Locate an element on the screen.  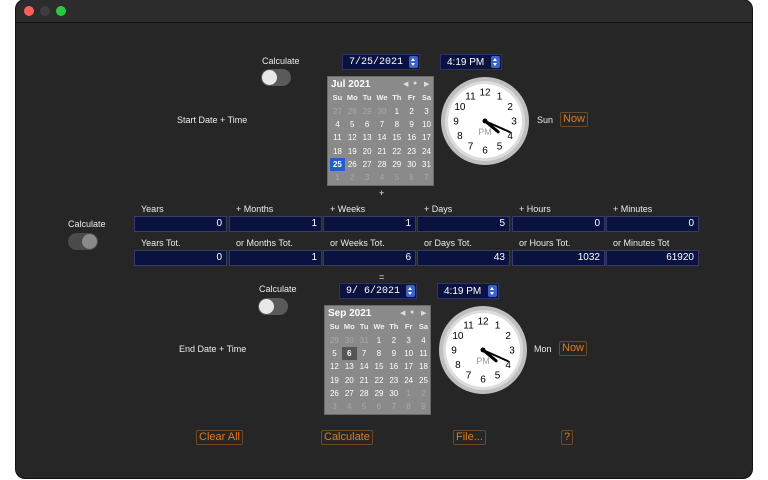
start-calendar-day: 6 is located at coordinates (367, 124).